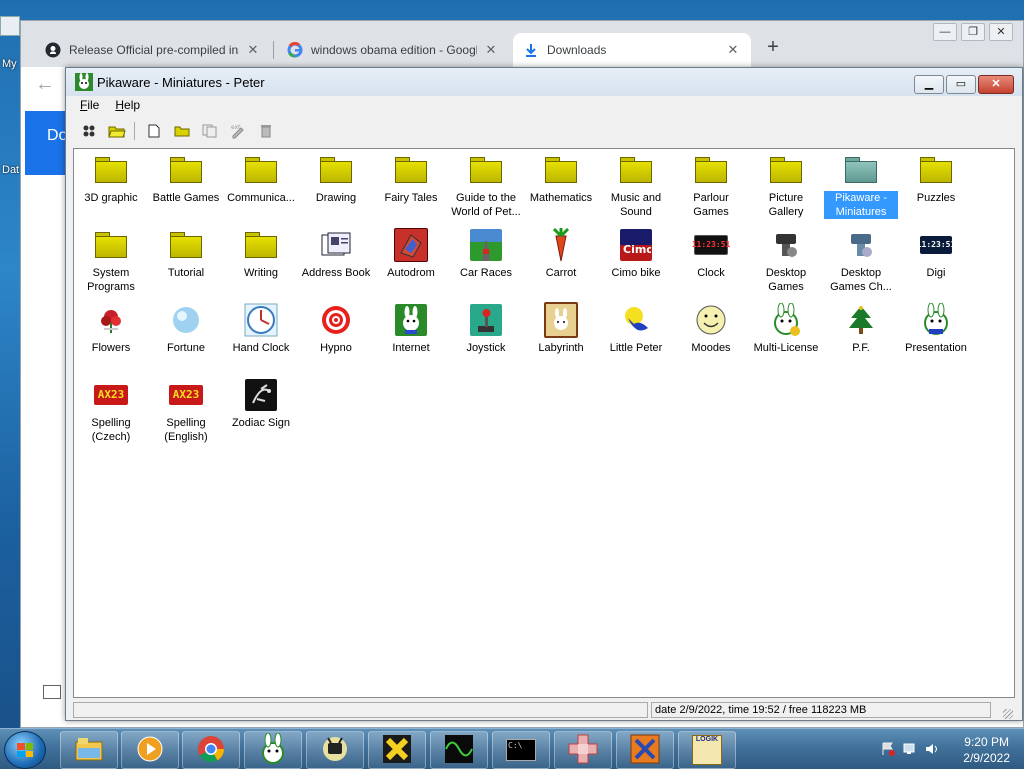  What do you see at coordinates (266, 131) in the screenshot?
I see `delete-icon` at bounding box center [266, 131].